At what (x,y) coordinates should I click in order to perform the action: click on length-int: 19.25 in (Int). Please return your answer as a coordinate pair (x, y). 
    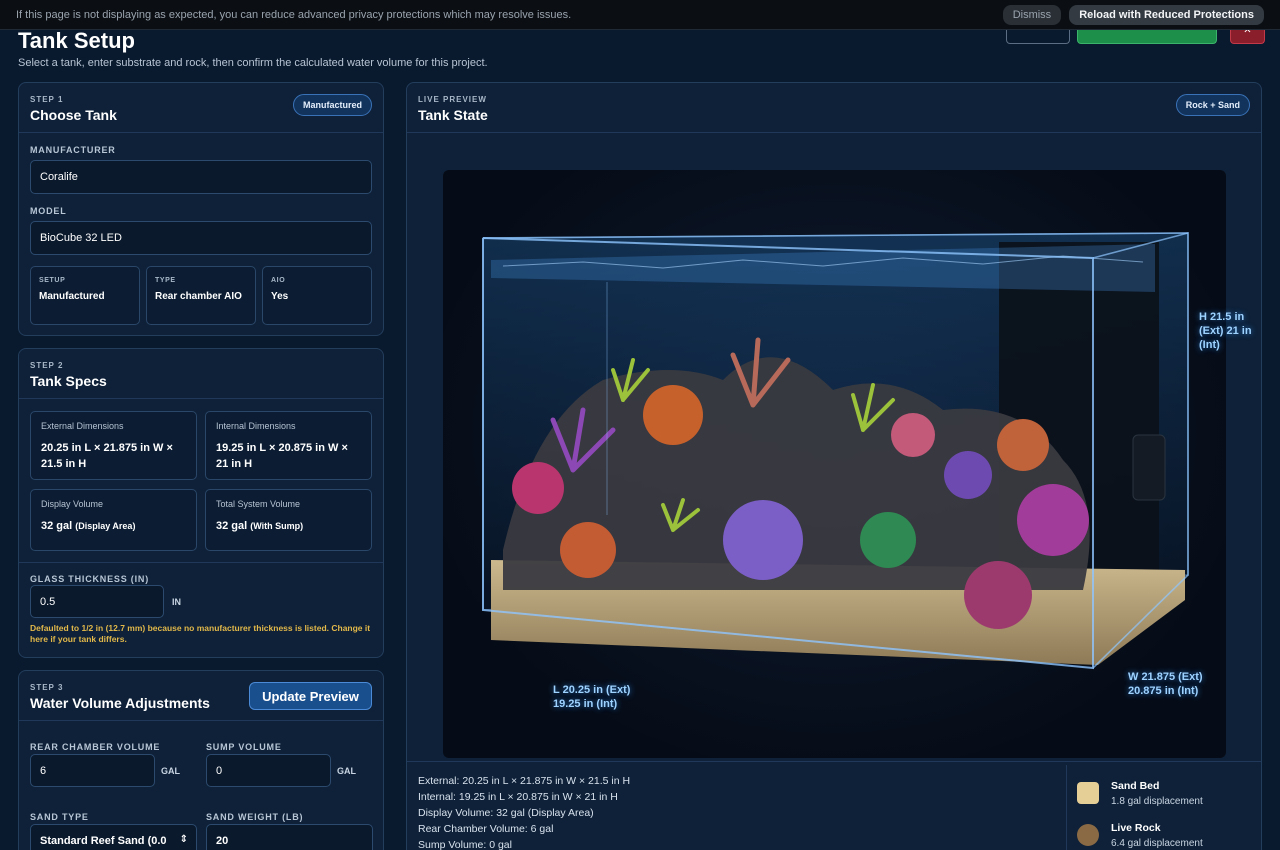
    Looking at the image, I should click on (585, 704).